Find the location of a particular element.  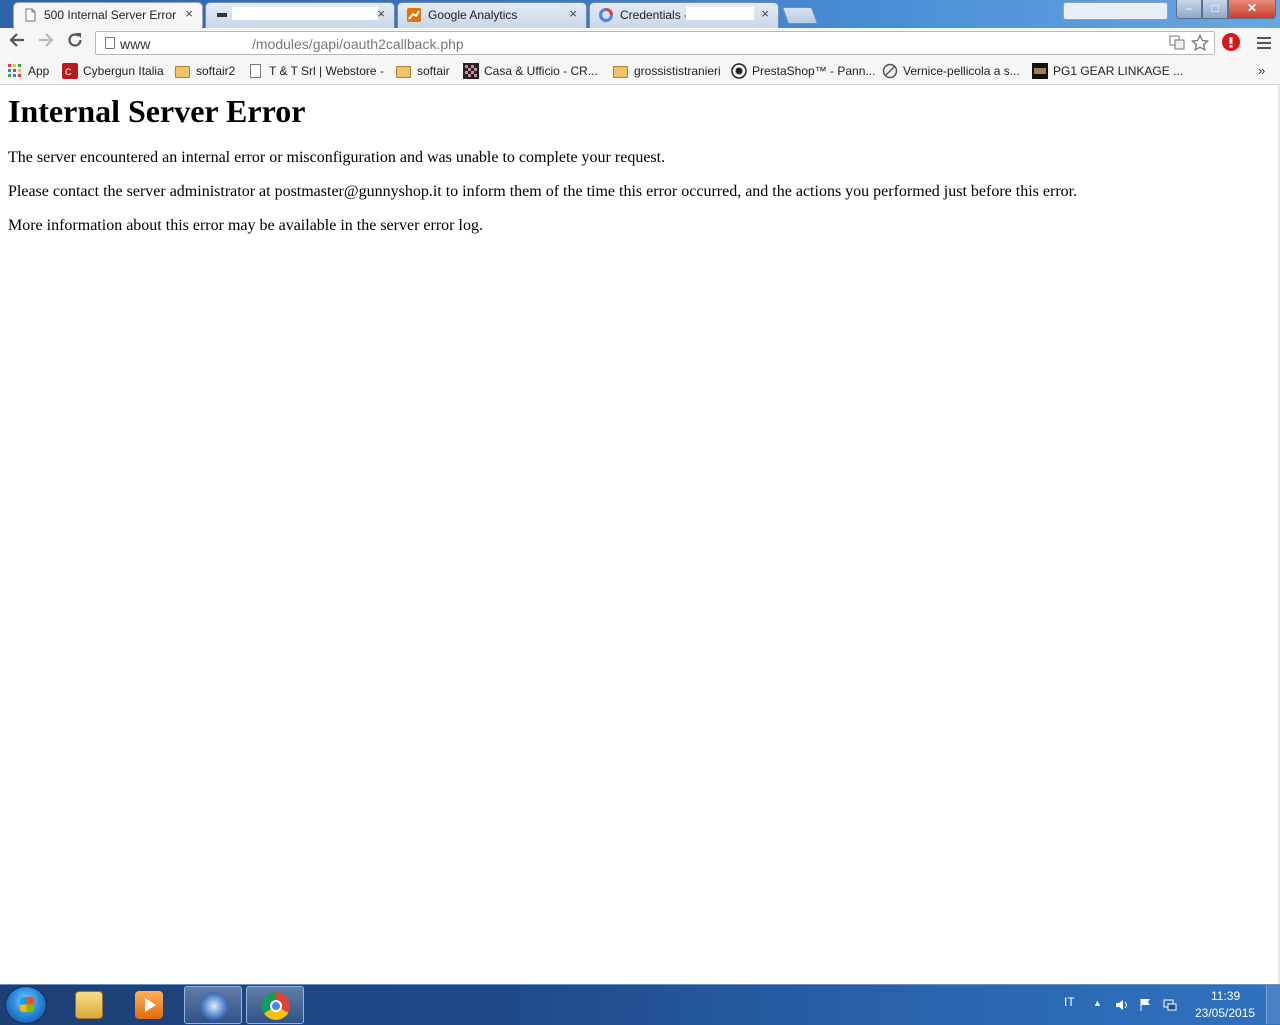

profile-button is located at coordinates (1115, 11).